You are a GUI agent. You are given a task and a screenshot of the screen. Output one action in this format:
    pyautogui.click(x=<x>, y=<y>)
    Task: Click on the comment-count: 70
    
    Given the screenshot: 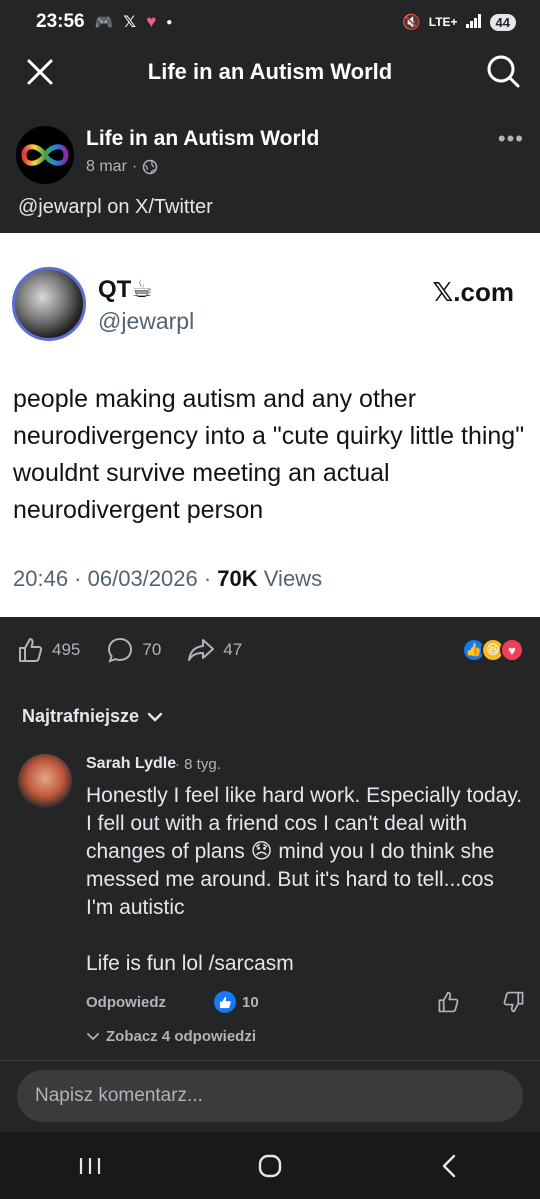 What is the action you would take?
    pyautogui.click(x=152, y=649)
    